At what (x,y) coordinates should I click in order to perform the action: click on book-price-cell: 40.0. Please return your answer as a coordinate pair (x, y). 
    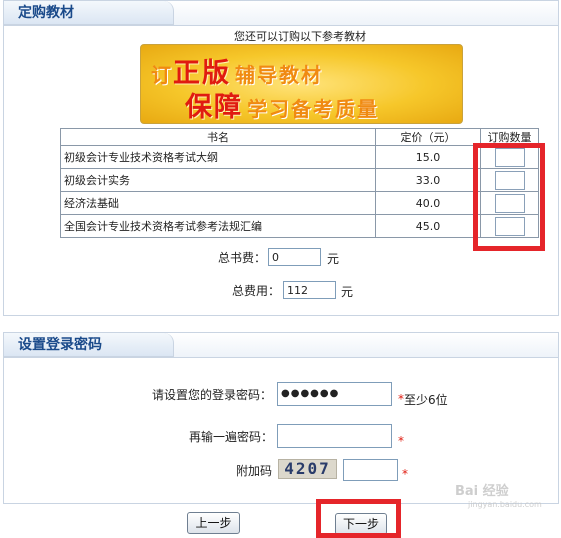
    Looking at the image, I should click on (428, 203).